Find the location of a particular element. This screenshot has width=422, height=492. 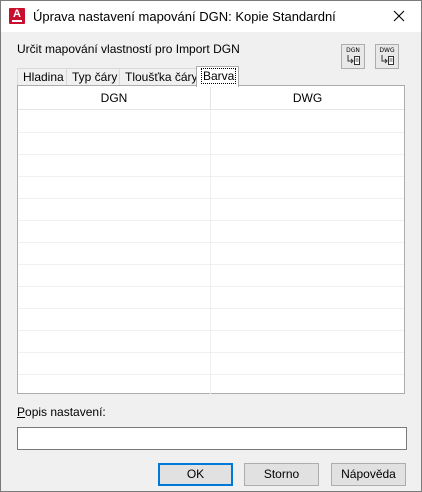

tab-label: Hladina is located at coordinates (43, 77).